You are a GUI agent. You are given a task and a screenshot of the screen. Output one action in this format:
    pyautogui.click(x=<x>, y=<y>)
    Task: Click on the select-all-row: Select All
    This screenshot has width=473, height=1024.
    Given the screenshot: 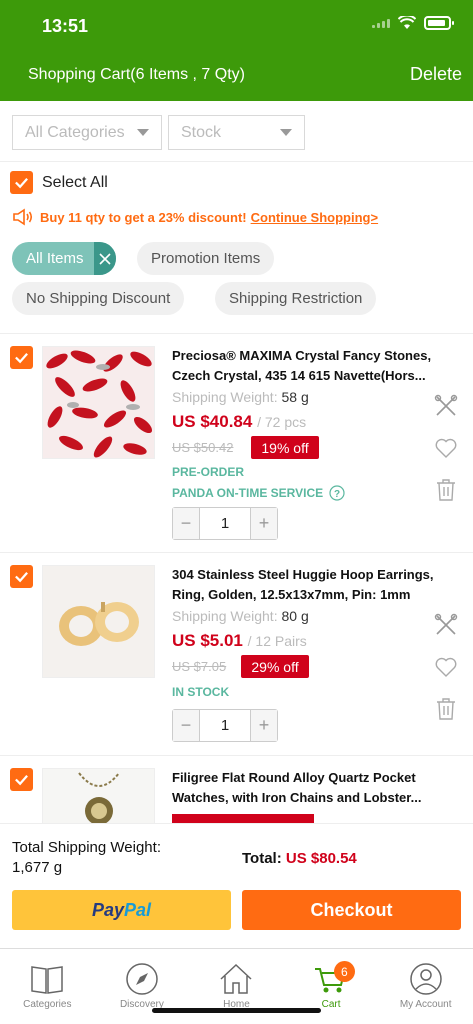 What is the action you would take?
    pyautogui.click(x=59, y=182)
    